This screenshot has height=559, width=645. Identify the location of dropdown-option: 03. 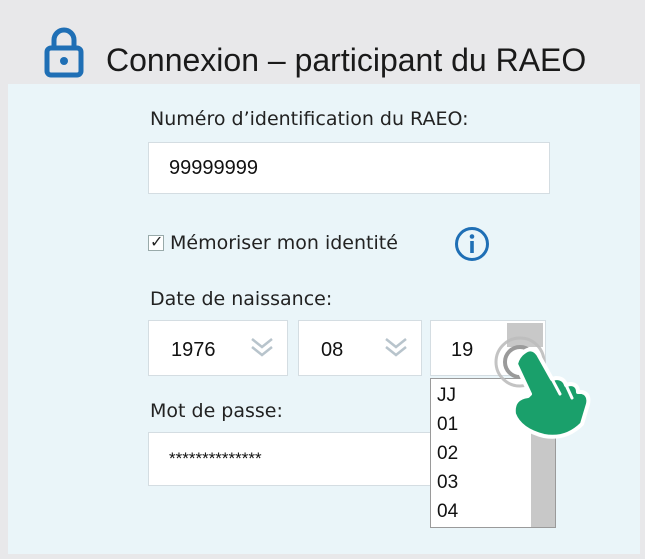
(447, 483).